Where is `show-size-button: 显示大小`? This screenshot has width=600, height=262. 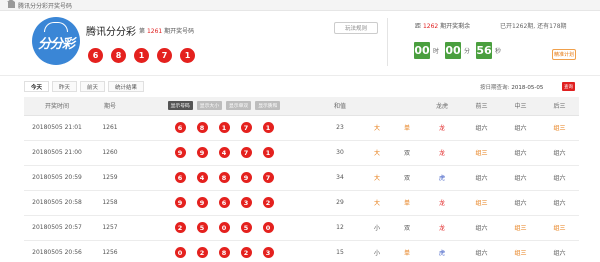
show-size-button: 显示大小 is located at coordinates (209, 106).